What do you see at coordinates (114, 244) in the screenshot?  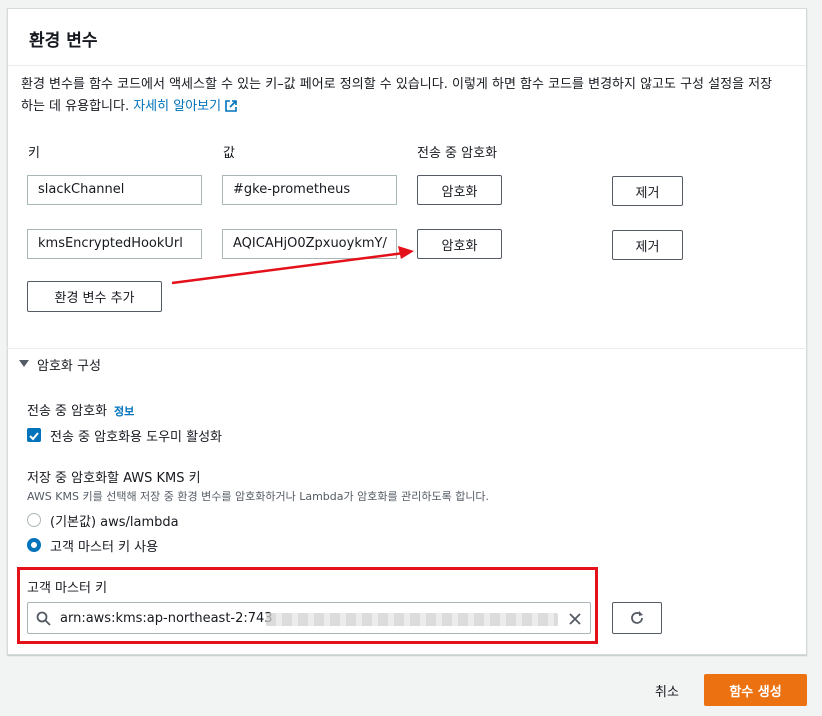 I see `env-key-input: kmsEncryptedHookUrl` at bounding box center [114, 244].